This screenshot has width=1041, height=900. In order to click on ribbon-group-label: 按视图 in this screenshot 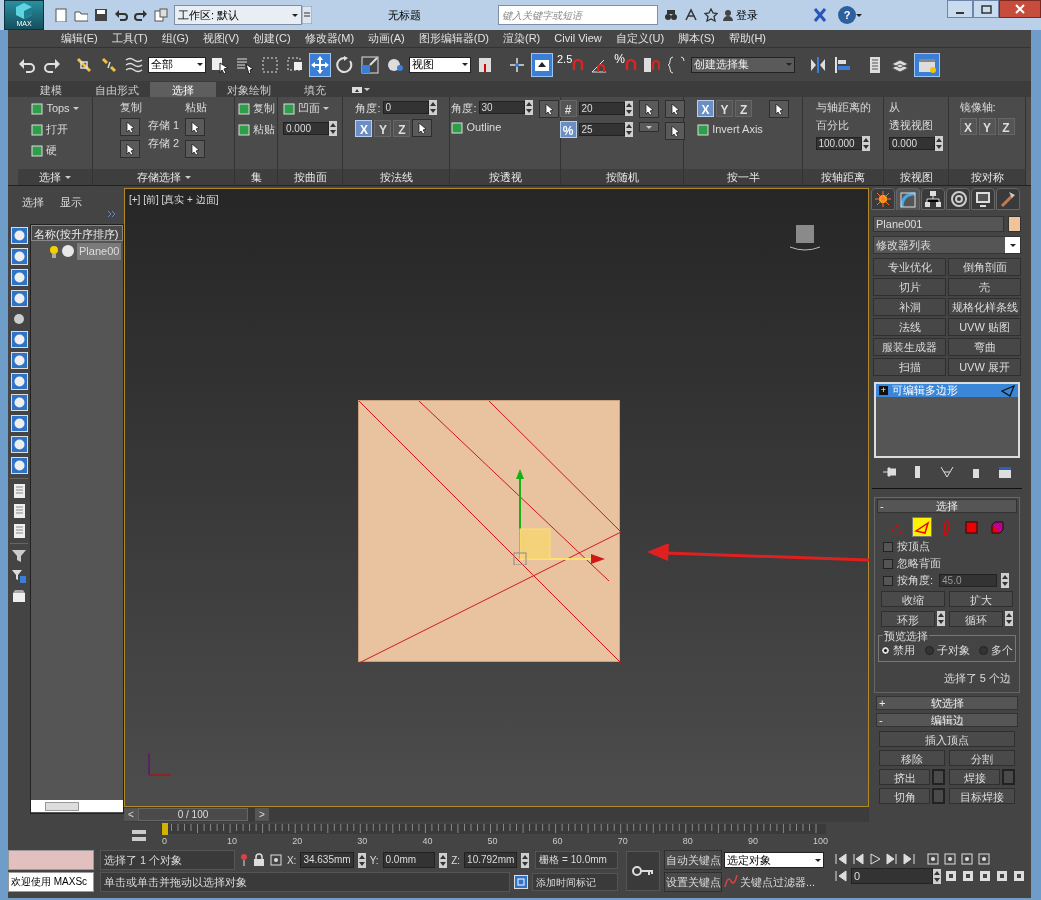, I will do `click(916, 177)`.